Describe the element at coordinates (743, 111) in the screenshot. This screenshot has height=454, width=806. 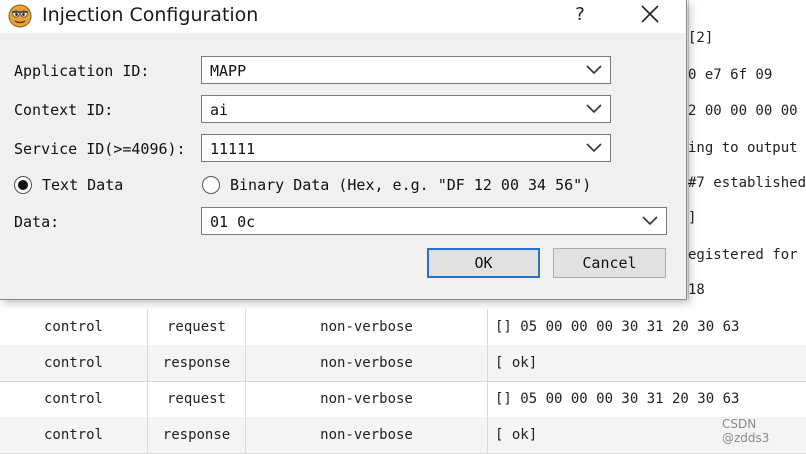
I see `log-fragment: 2 00 00 00 00` at that location.